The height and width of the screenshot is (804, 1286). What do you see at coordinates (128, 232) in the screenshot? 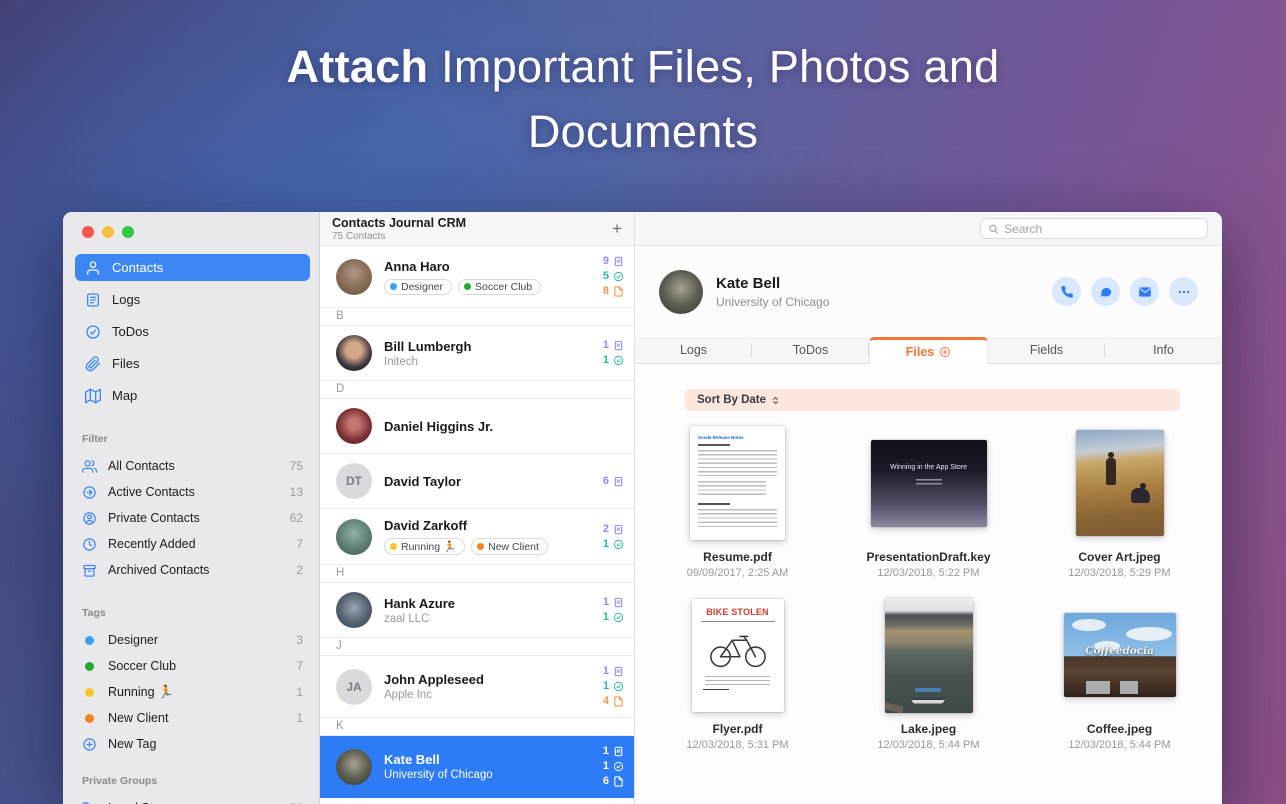
I see `zoom-window-button` at bounding box center [128, 232].